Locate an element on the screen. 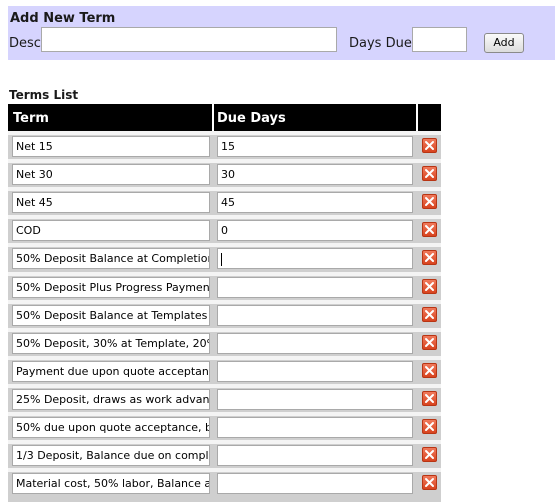  table-row: 50% Deposit Balance at Templates is located at coordinates (224, 314).